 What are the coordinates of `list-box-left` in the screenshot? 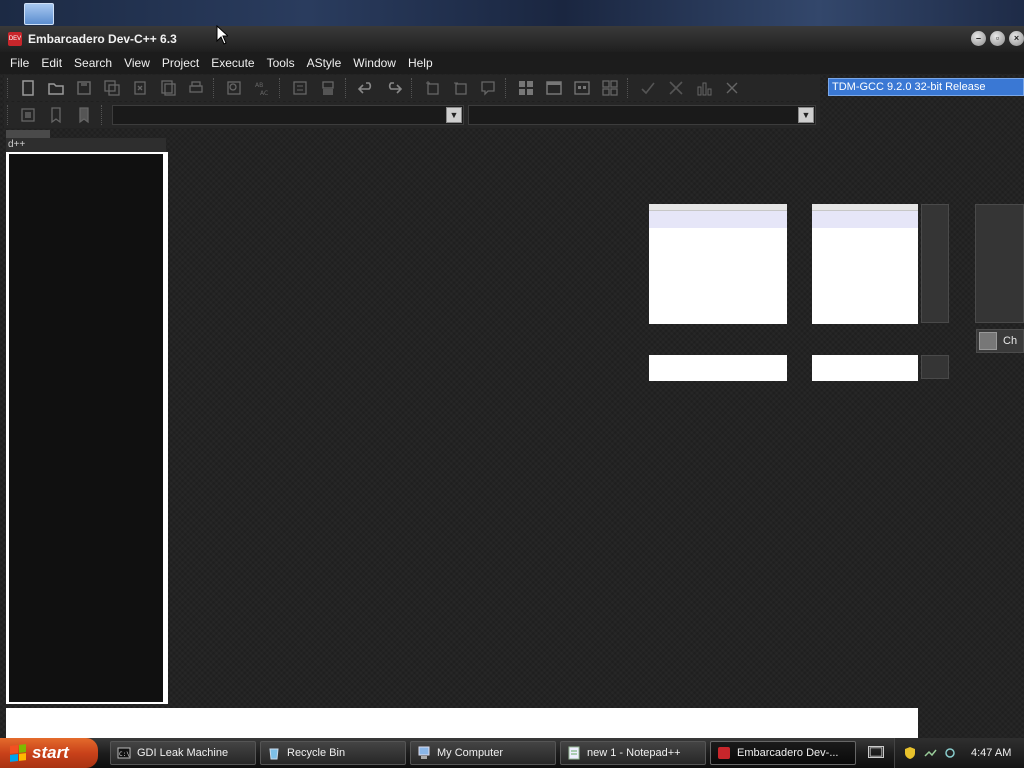 It's located at (718, 264).